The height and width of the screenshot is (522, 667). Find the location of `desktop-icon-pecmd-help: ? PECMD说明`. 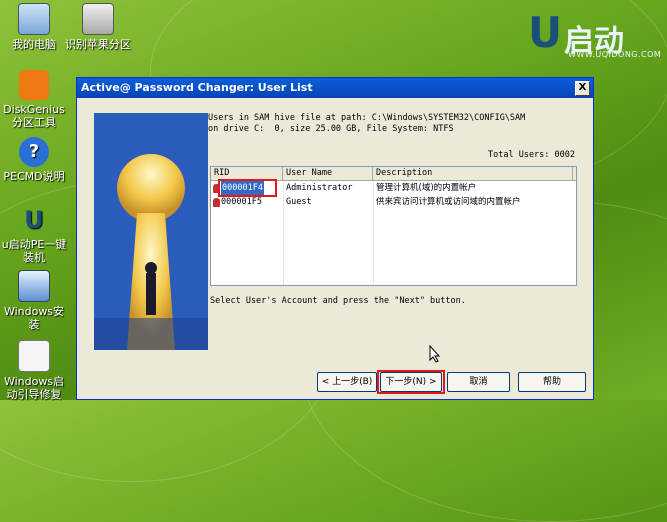

desktop-icon-pecmd-help: ? PECMD说明 is located at coordinates (34, 160).